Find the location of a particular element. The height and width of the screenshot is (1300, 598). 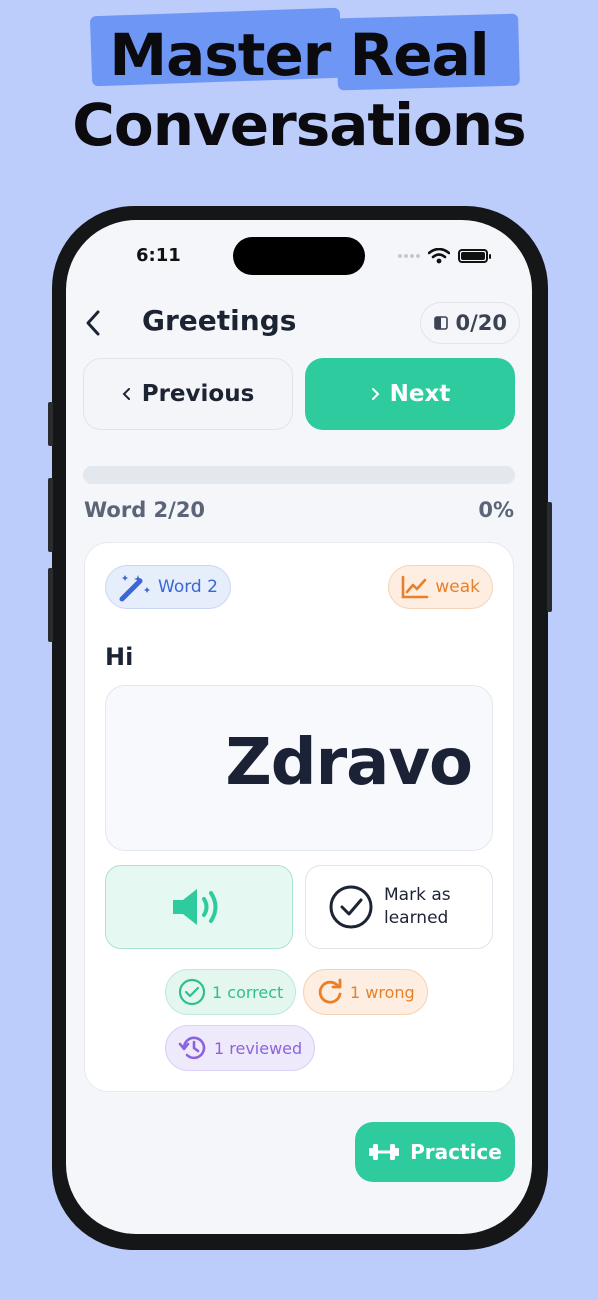

reviewed-count-text: 1 reviewed is located at coordinates (258, 1048).